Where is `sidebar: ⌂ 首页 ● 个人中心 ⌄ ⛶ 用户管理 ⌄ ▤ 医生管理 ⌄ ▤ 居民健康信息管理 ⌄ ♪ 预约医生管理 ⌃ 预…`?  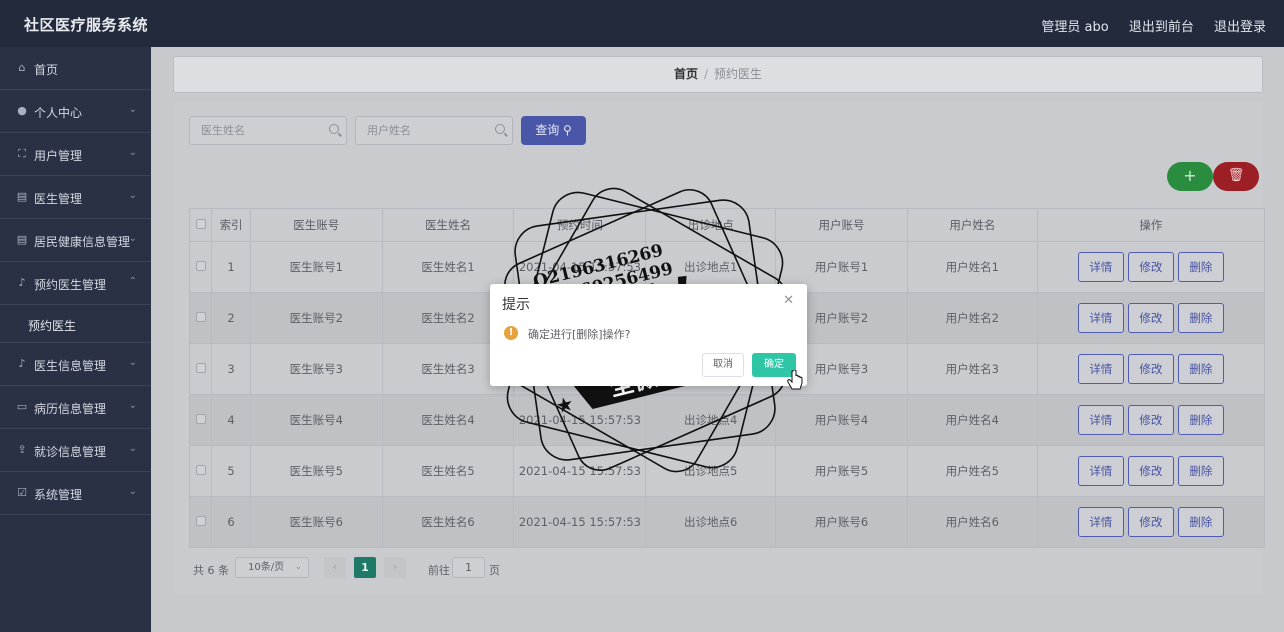
sidebar: ⌂ 首页 ● 个人中心 ⌄ ⛶ 用户管理 ⌄ ▤ 医生管理 ⌄ ▤ 居民健康信息管理 ⌄ ♪ 预约医生管理 ⌃ 预… is located at coordinates (75, 339).